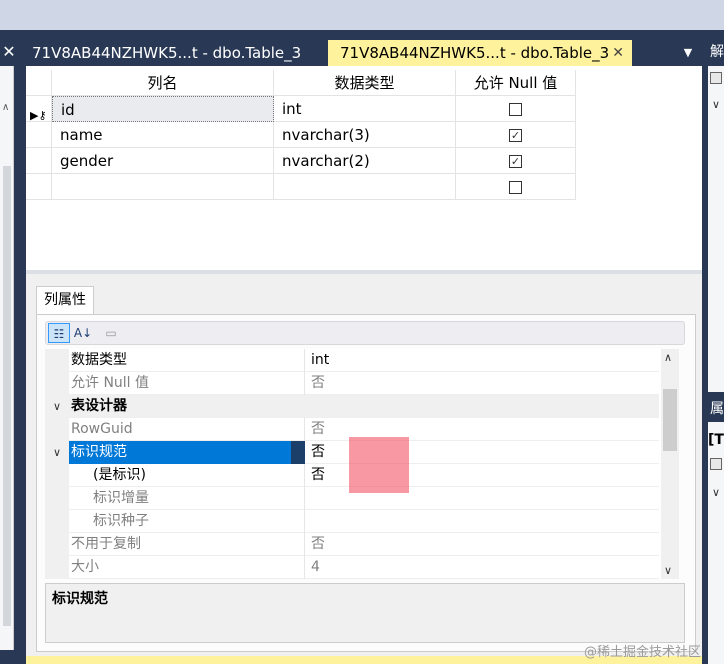  What do you see at coordinates (365, 161) in the screenshot?
I see `data-type-cell: nvarchar(2)` at bounding box center [365, 161].